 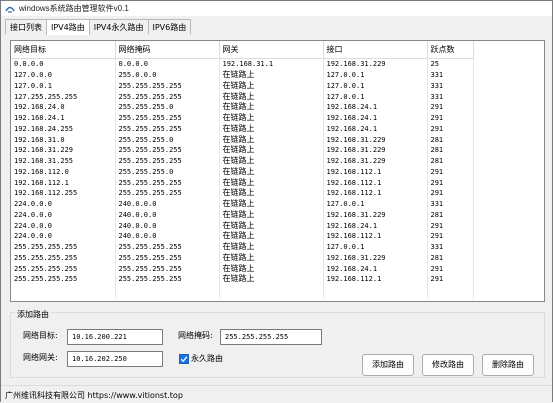 What do you see at coordinates (184, 359) in the screenshot?
I see `permanent-route-checkbox` at bounding box center [184, 359].